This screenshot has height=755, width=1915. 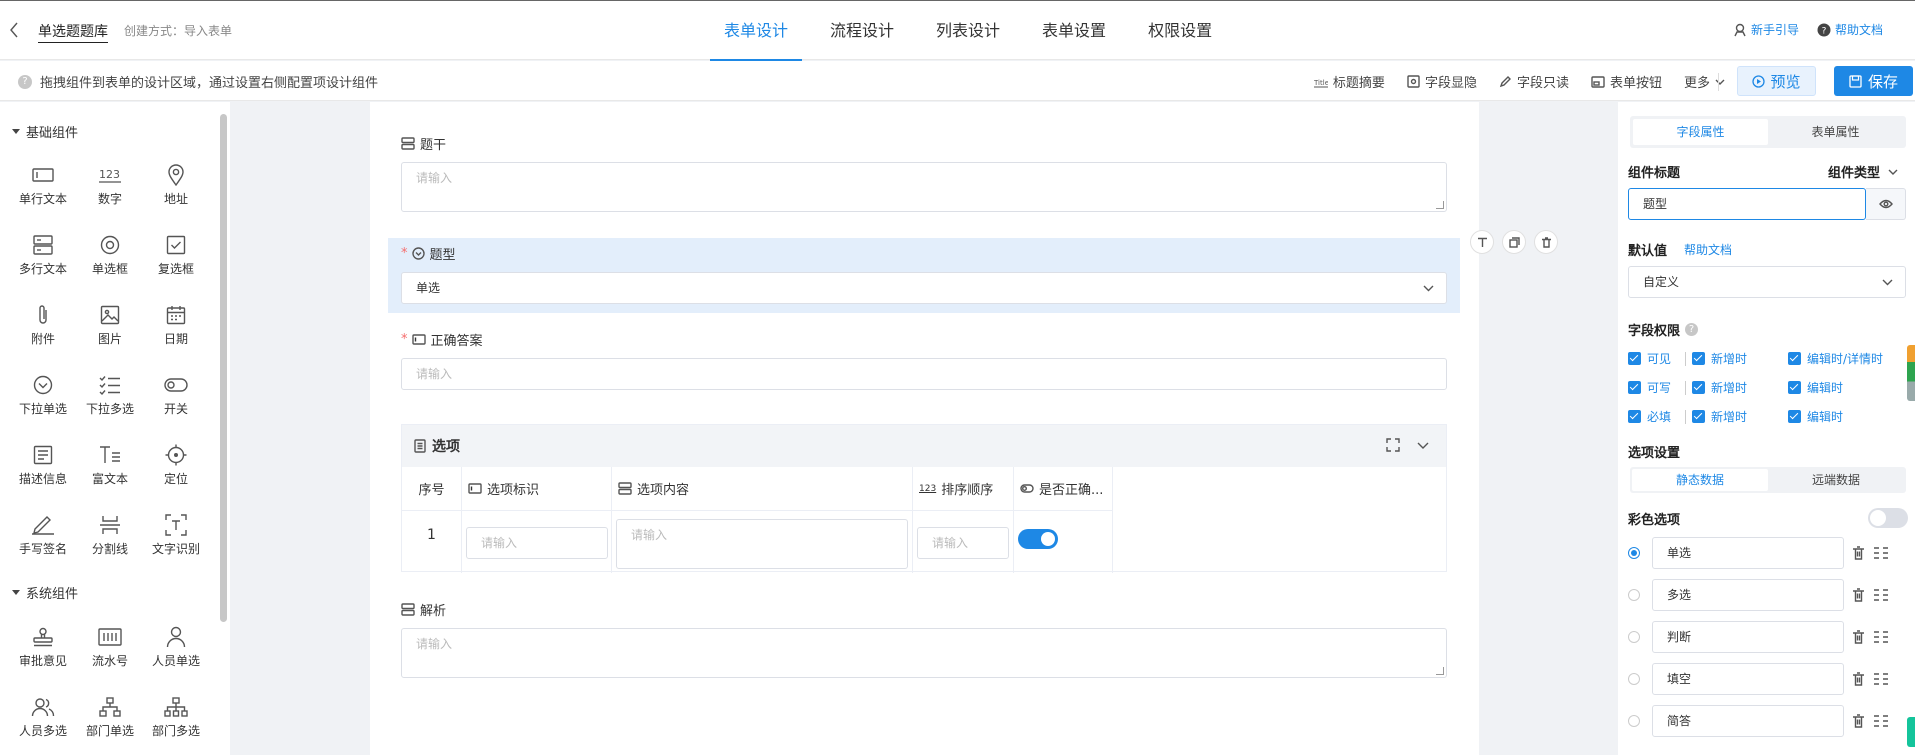 What do you see at coordinates (1863, 171) in the screenshot?
I see `component-type-dropdown: 组件类型` at bounding box center [1863, 171].